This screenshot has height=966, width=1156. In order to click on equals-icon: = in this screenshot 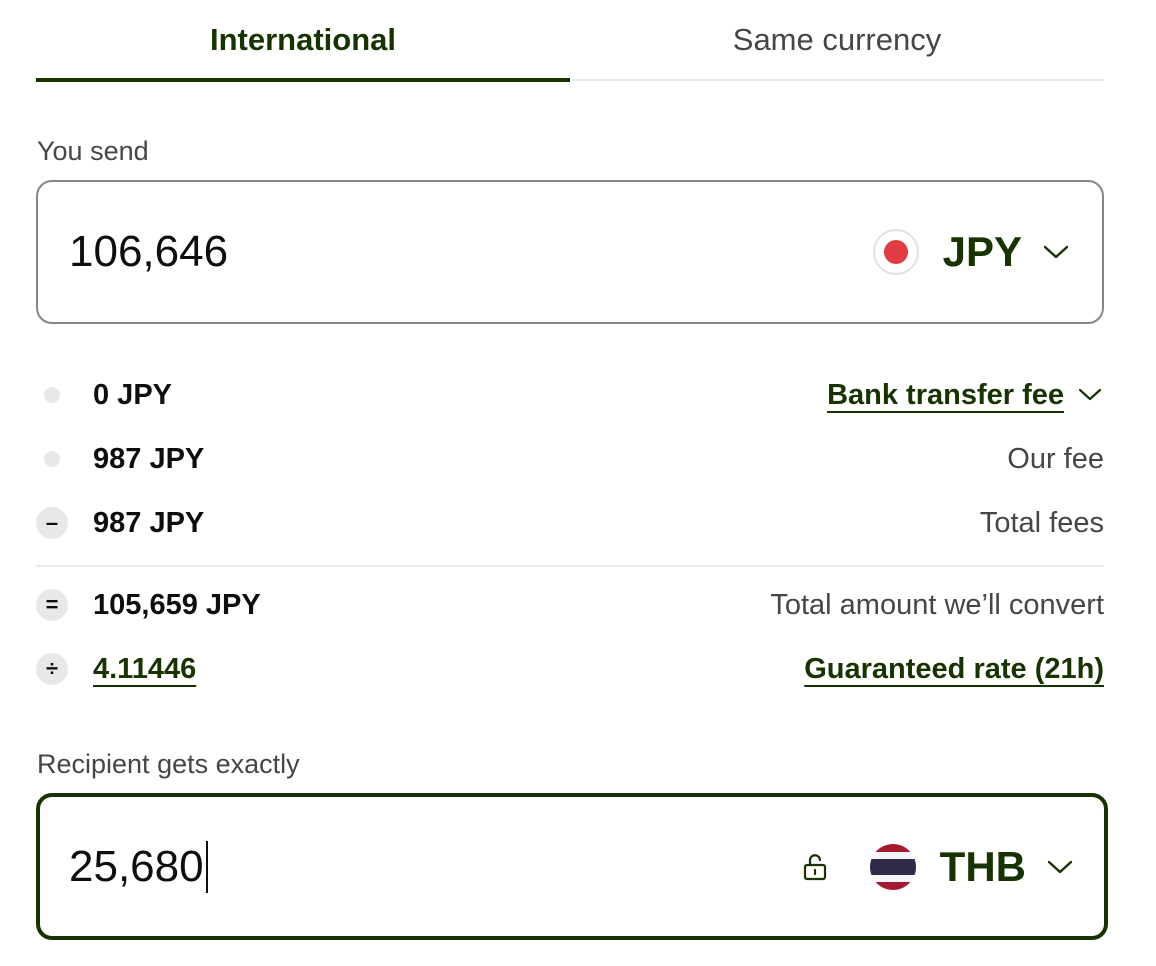, I will do `click(52, 605)`.